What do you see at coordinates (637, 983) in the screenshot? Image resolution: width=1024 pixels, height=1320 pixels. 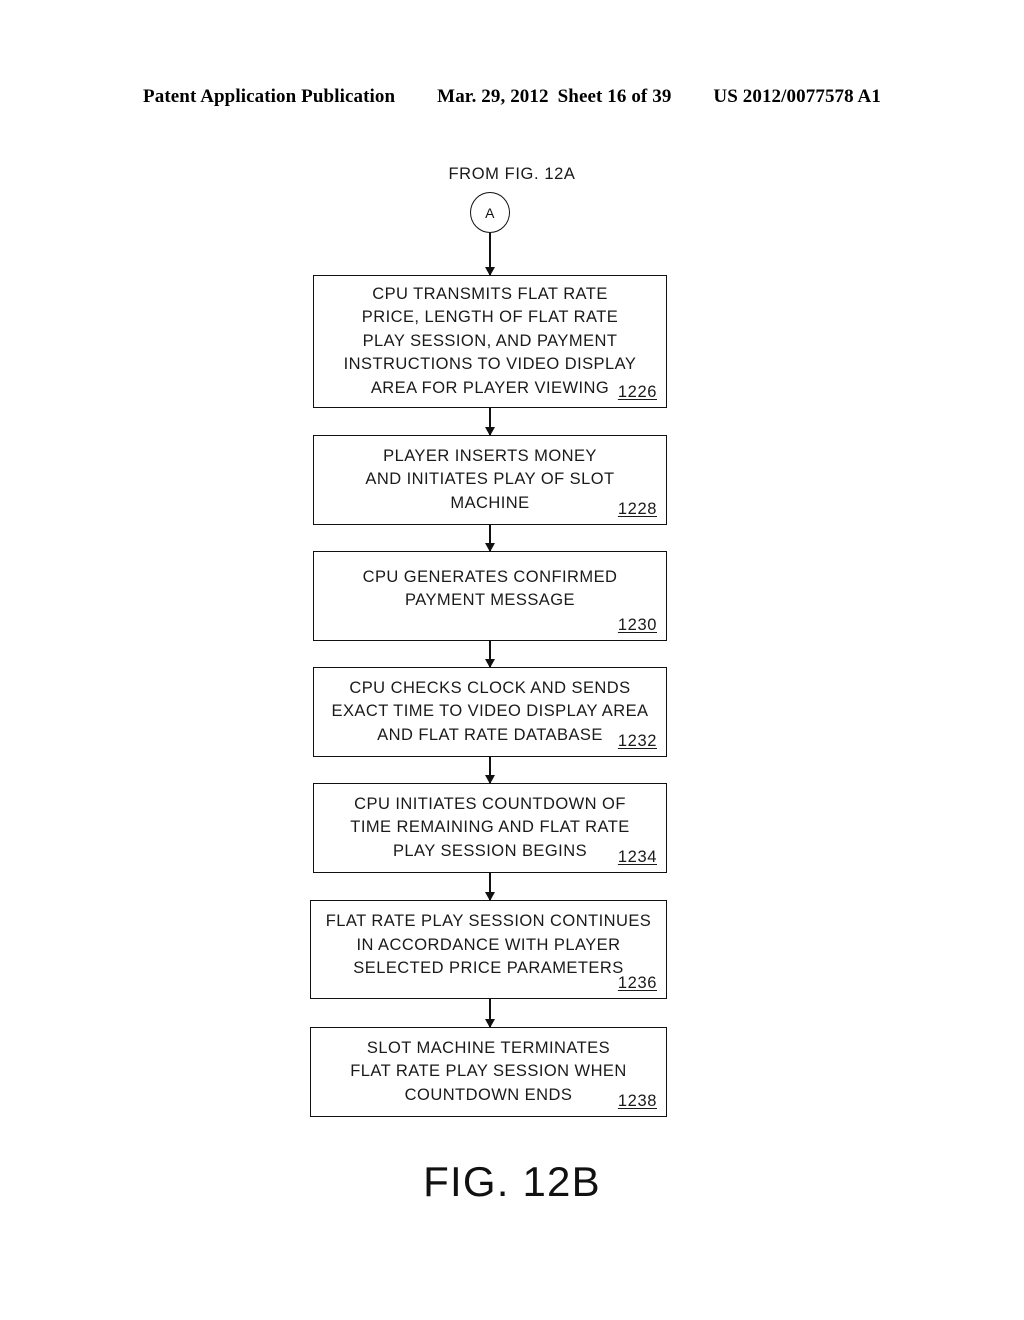 I see `reference-numeral-1236: 1236` at bounding box center [637, 983].